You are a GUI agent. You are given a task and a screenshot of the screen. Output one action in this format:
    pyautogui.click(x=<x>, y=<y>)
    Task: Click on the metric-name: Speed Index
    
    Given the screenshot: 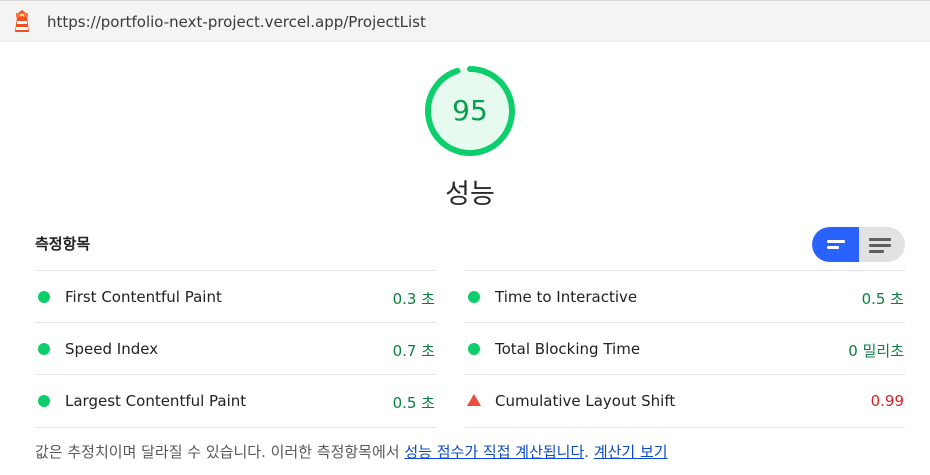 What is the action you would take?
    pyautogui.click(x=112, y=349)
    